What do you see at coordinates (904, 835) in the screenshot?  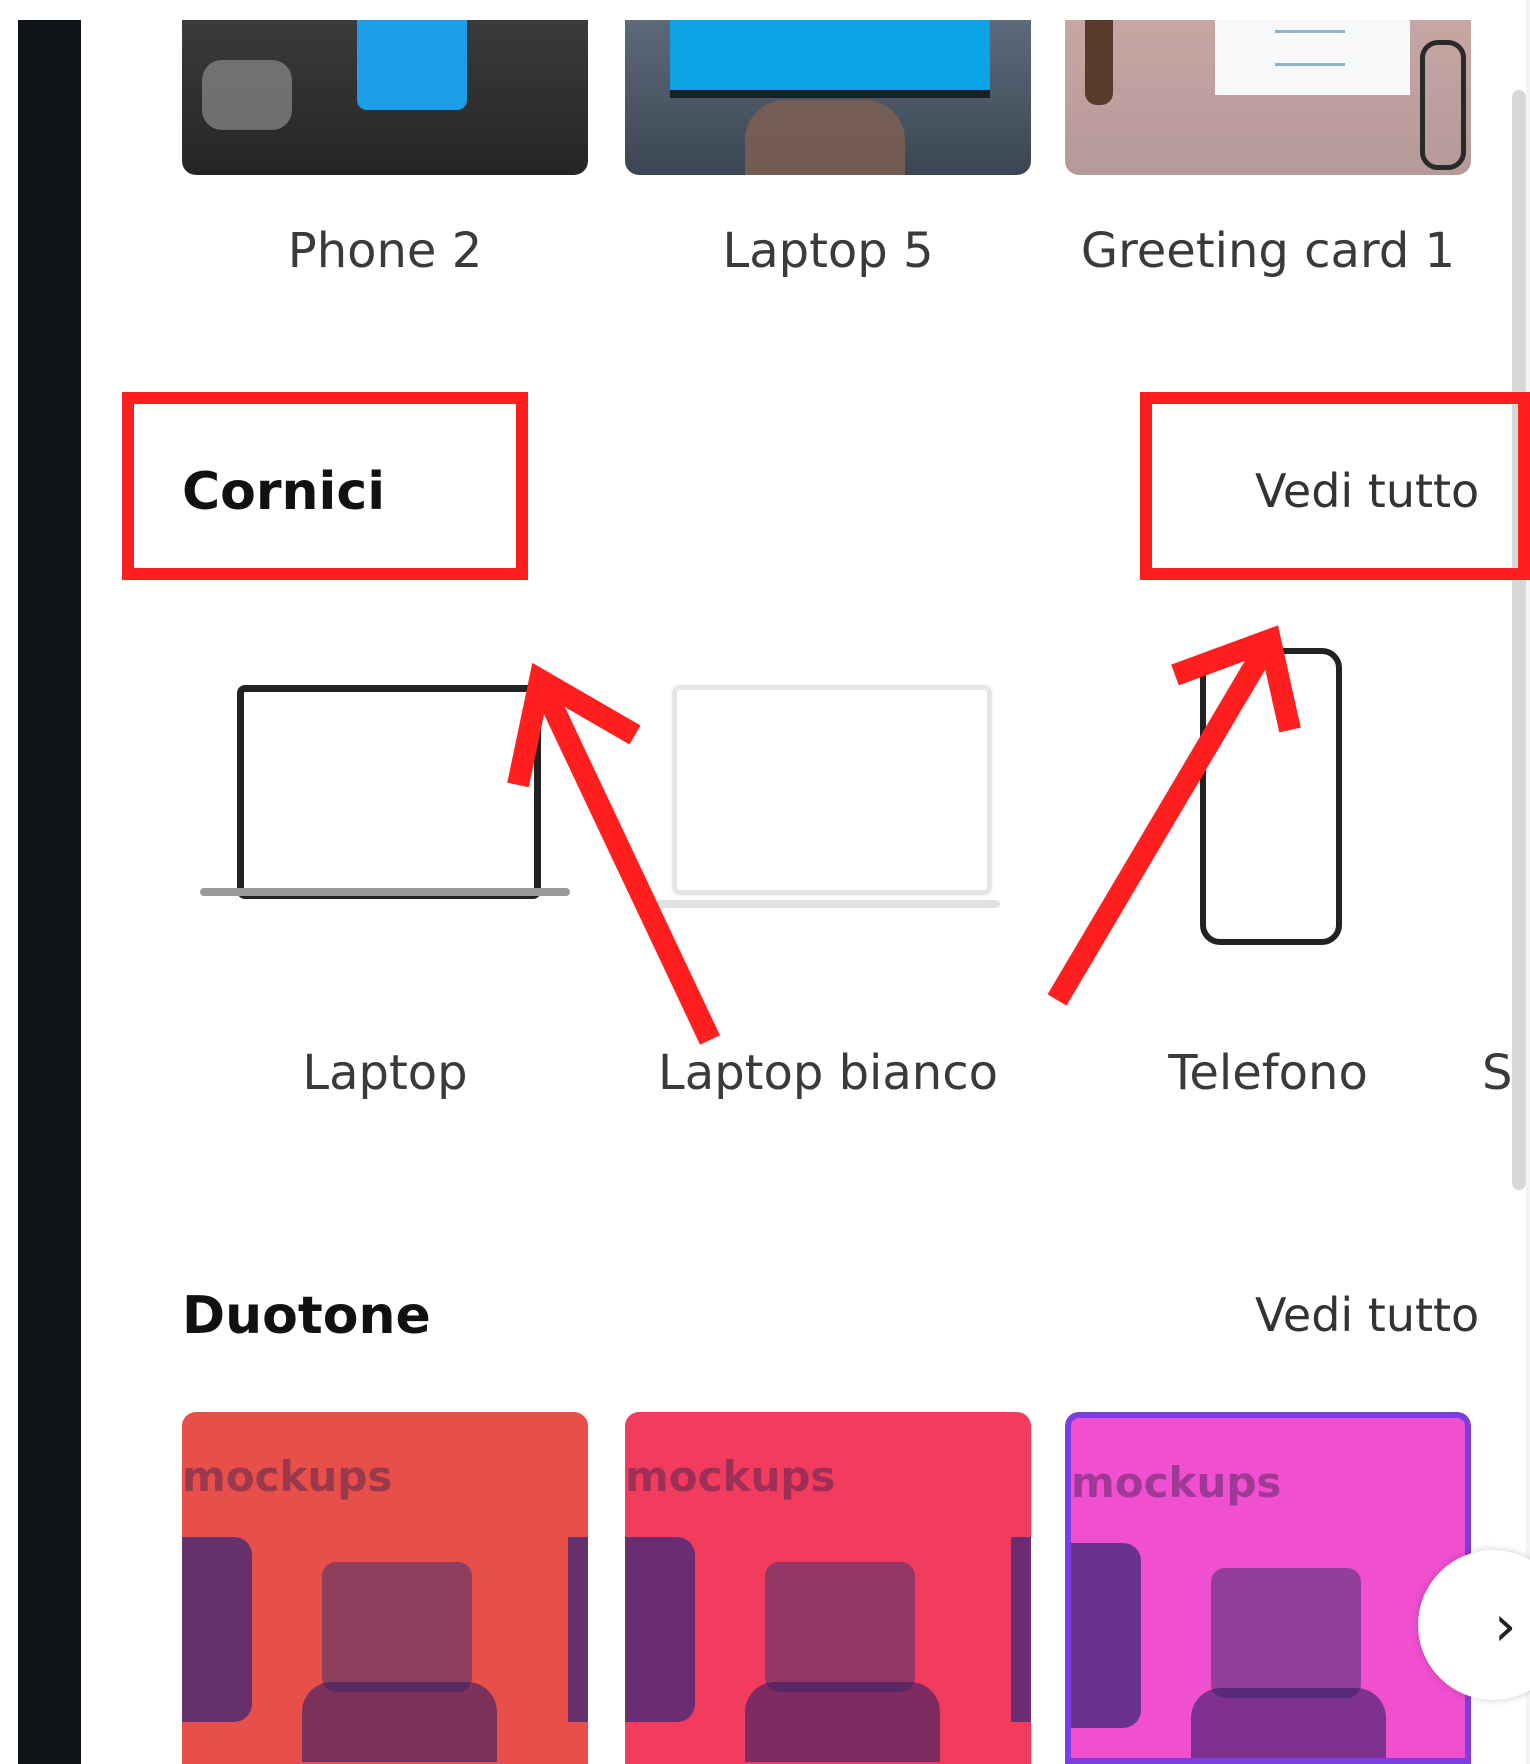 I see `annotation-arrows` at bounding box center [904, 835].